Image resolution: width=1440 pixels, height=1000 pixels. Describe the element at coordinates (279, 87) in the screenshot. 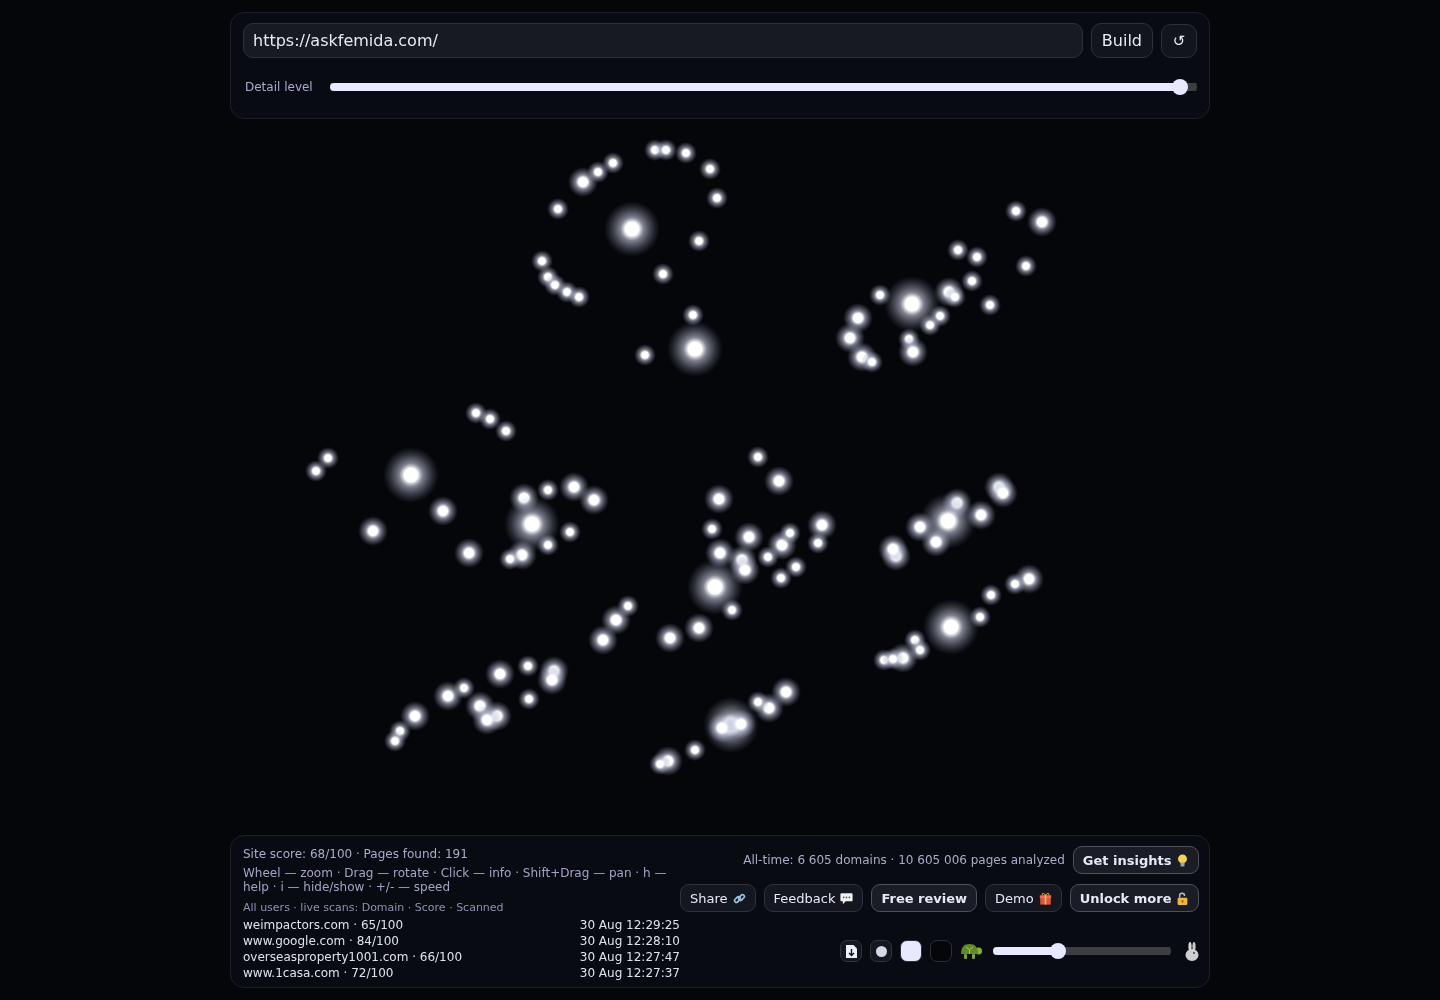

I see `detail-level-label: Detail level` at that location.